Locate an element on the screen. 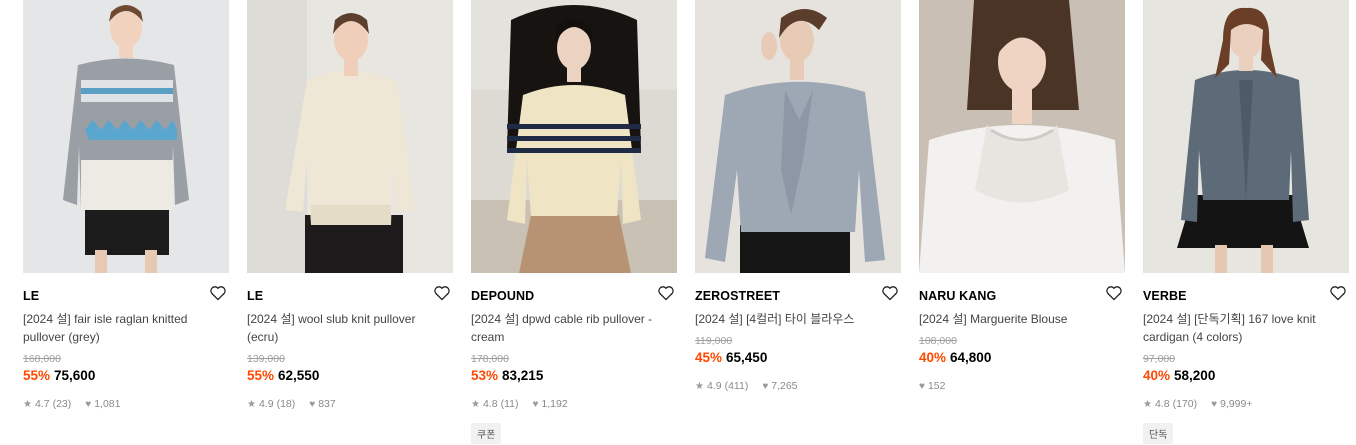 The image size is (1356, 445). original-price: 97,000 is located at coordinates (1159, 359).